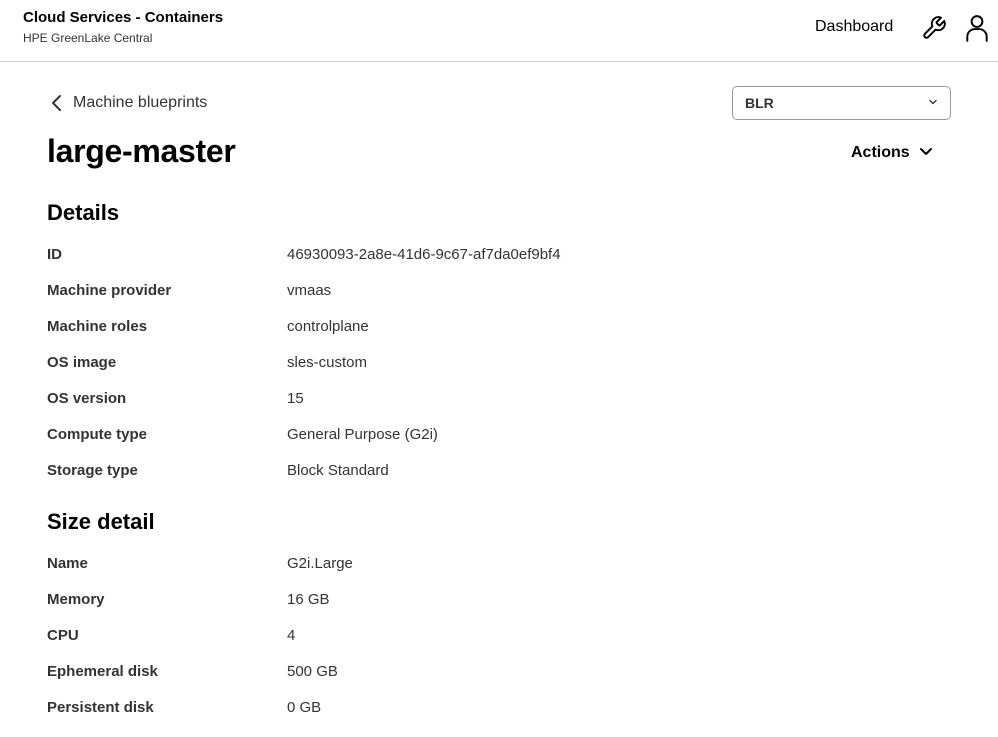 This screenshot has height=737, width=998. What do you see at coordinates (497, 290) in the screenshot?
I see `detail-row: Machine provider vmaas` at bounding box center [497, 290].